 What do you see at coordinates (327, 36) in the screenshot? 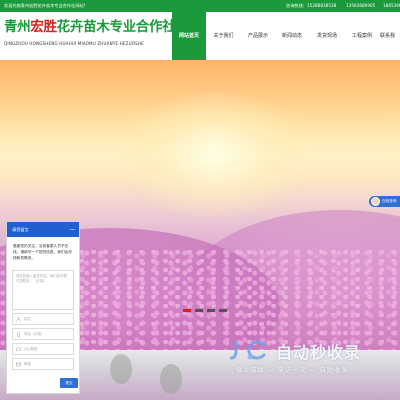
I see `nav-shipping: 发货现场` at bounding box center [327, 36].